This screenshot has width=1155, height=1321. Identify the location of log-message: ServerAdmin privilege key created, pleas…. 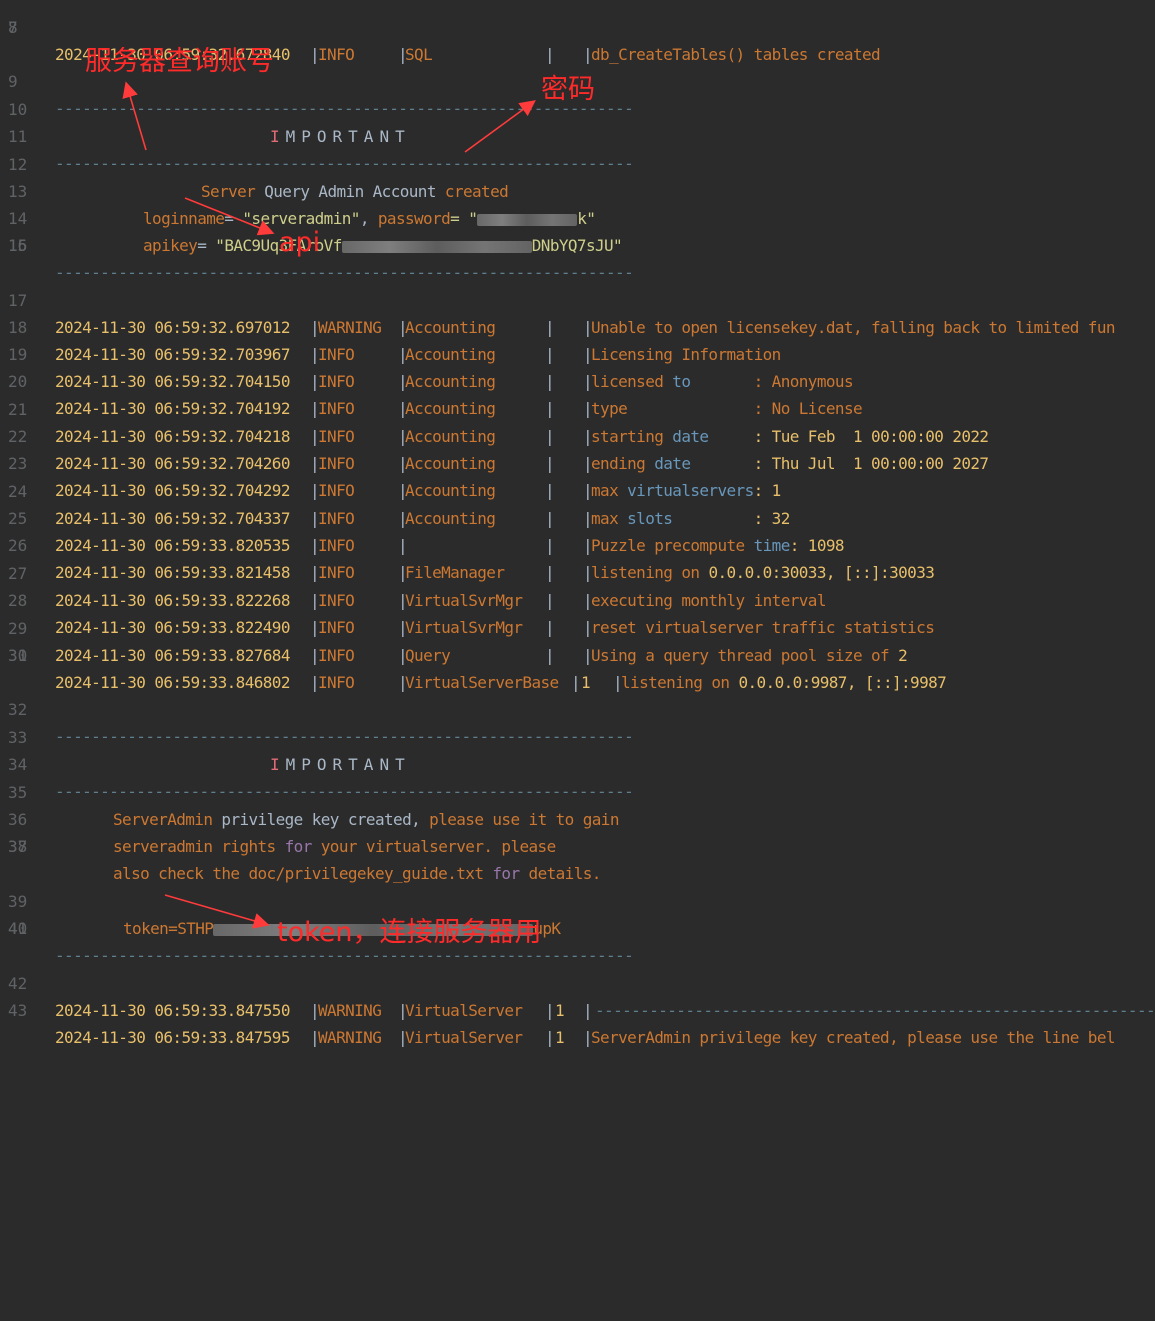
(853, 1037).